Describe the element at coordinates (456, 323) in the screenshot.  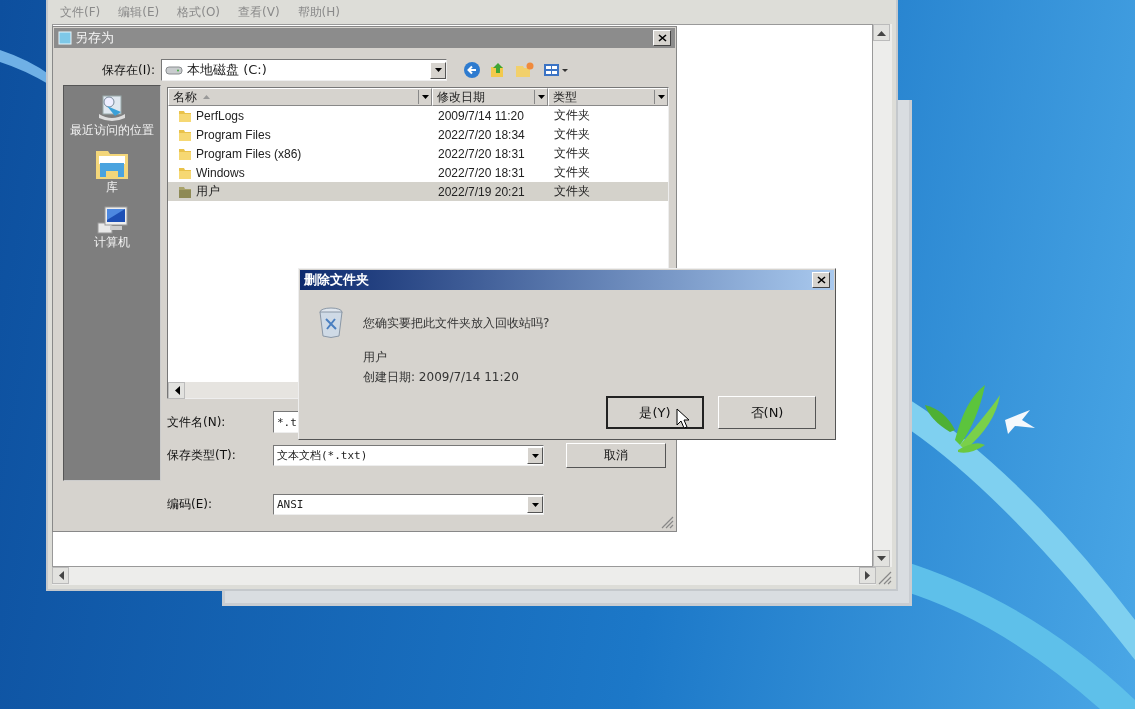
I see `dialog-message: 您确实要把此文件夹放入回收站吗?` at that location.